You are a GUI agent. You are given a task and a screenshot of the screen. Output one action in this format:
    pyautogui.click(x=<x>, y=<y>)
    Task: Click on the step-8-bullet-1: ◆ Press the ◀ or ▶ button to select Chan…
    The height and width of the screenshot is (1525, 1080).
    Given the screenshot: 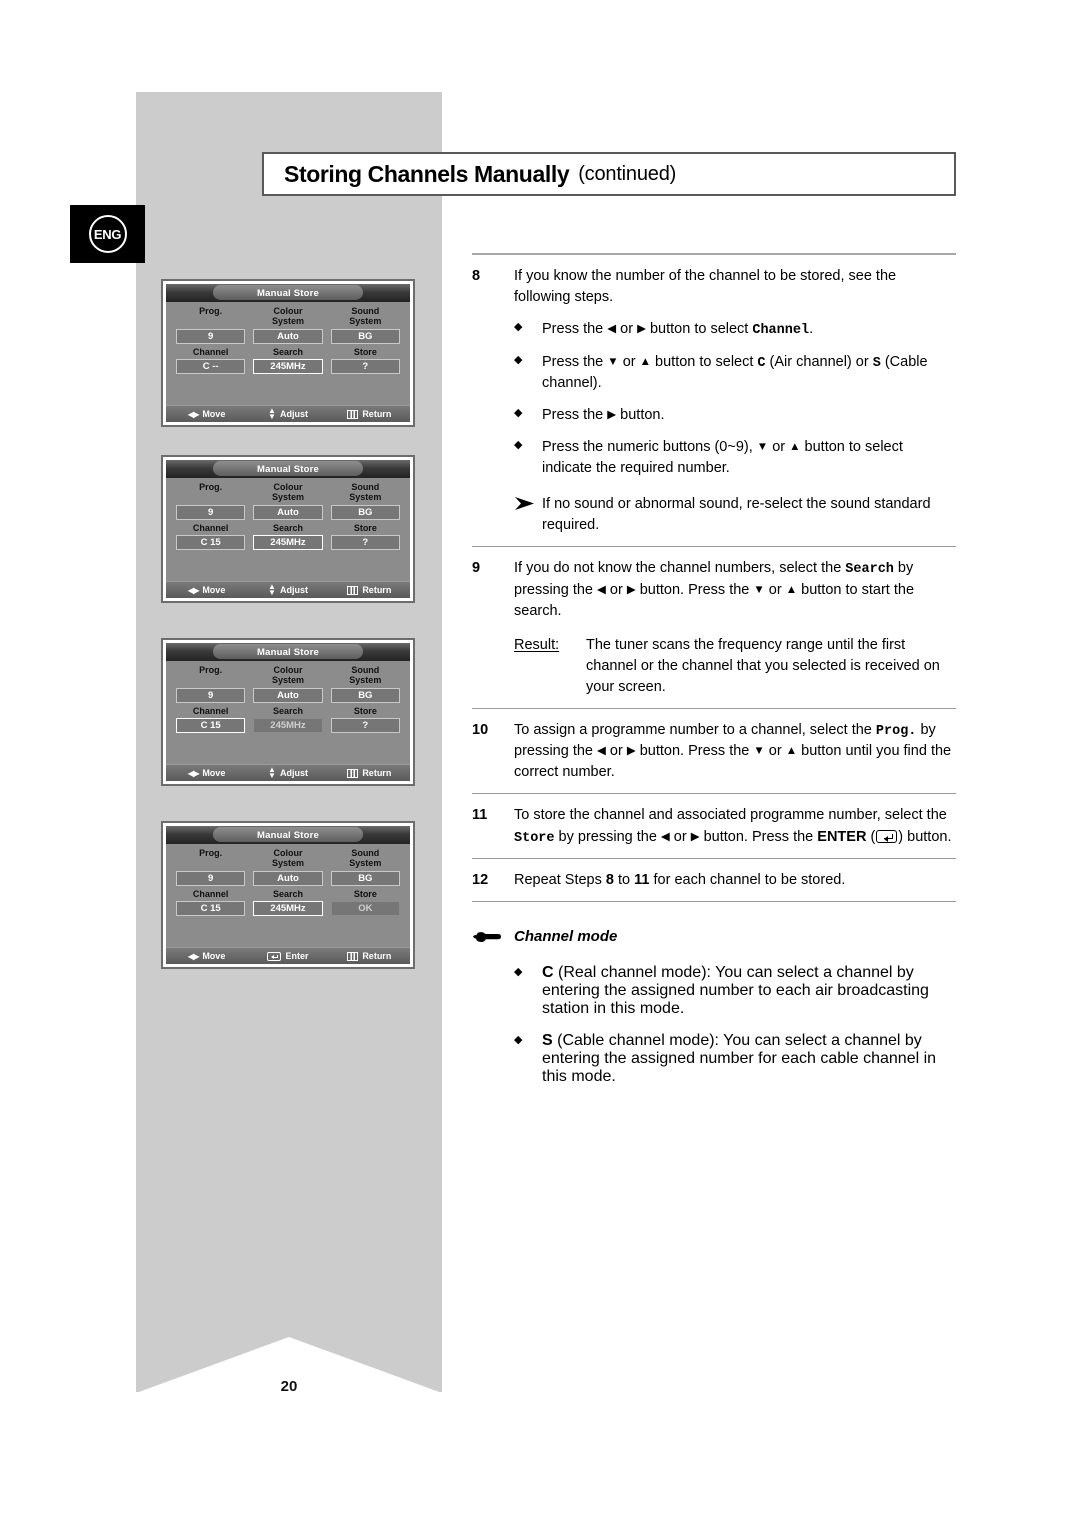 What is the action you would take?
    pyautogui.click(x=735, y=330)
    